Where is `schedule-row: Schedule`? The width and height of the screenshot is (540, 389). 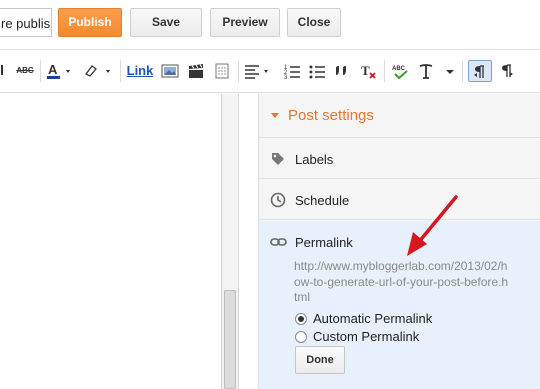
schedule-row: Schedule is located at coordinates (399, 200).